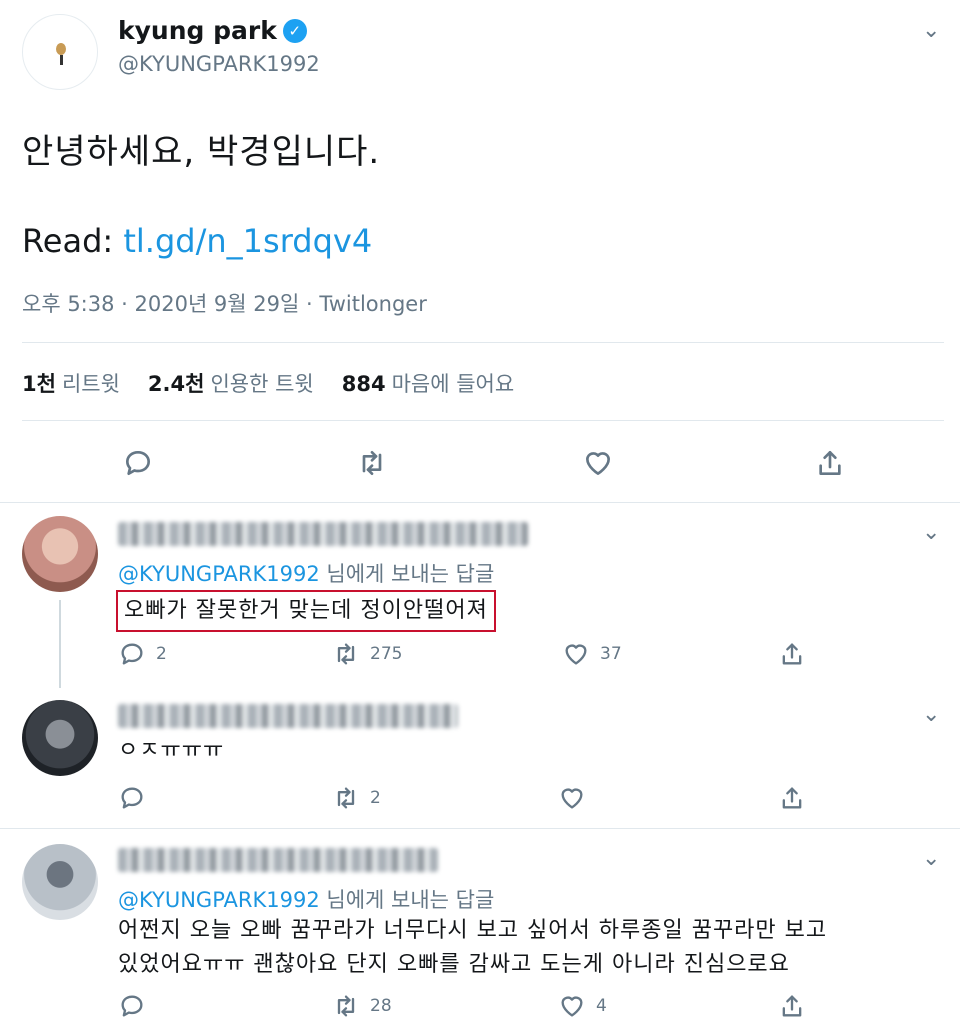  I want to click on tweet-stats: 1천 리트윗 2.4천 인용한 트윗 884 마음에 들어요, so click(268, 383).